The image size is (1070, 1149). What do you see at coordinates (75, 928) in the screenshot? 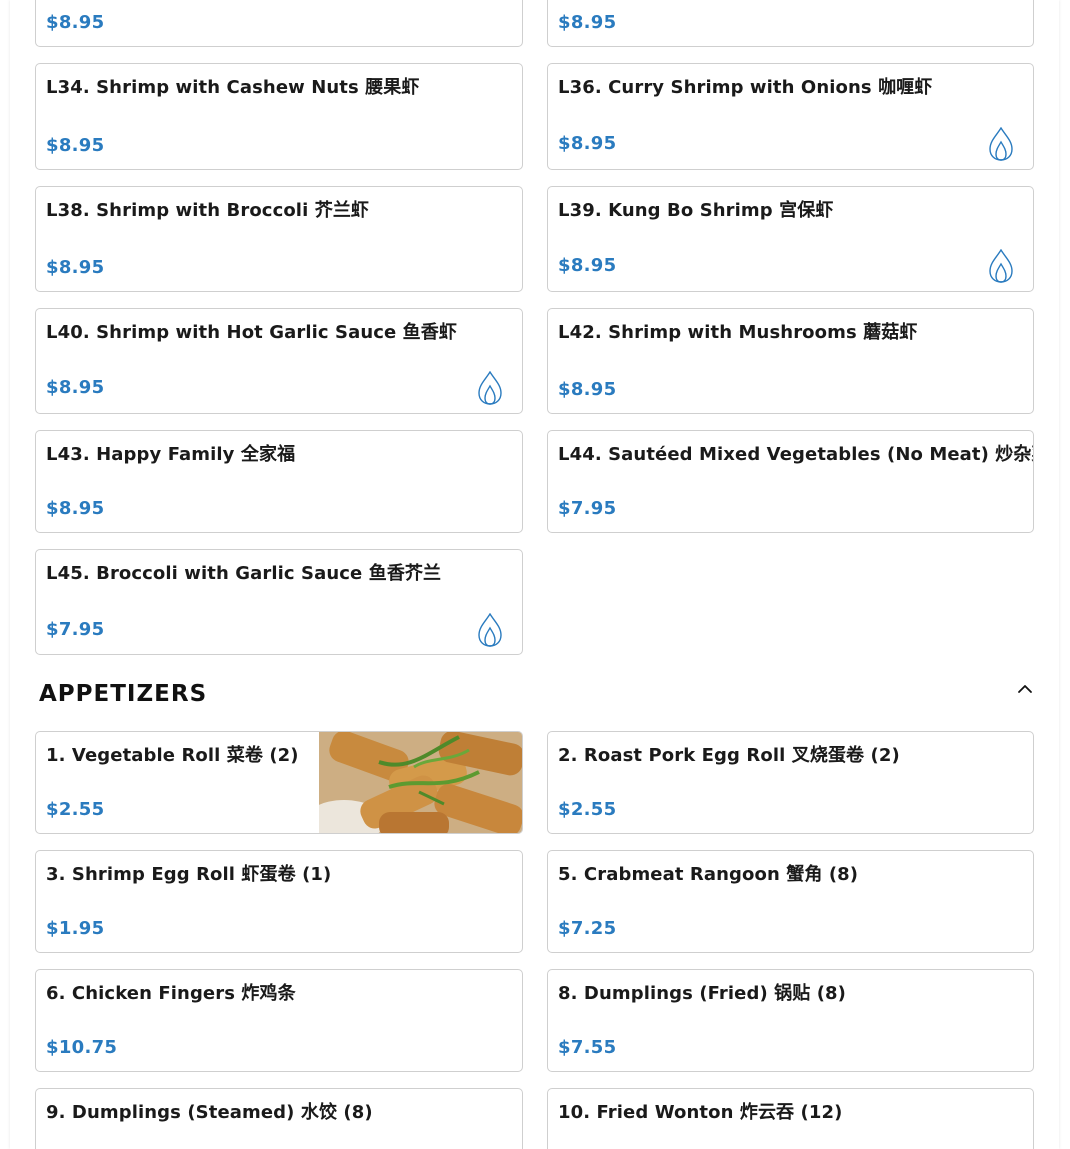
I see `item-price: $1.95` at bounding box center [75, 928].